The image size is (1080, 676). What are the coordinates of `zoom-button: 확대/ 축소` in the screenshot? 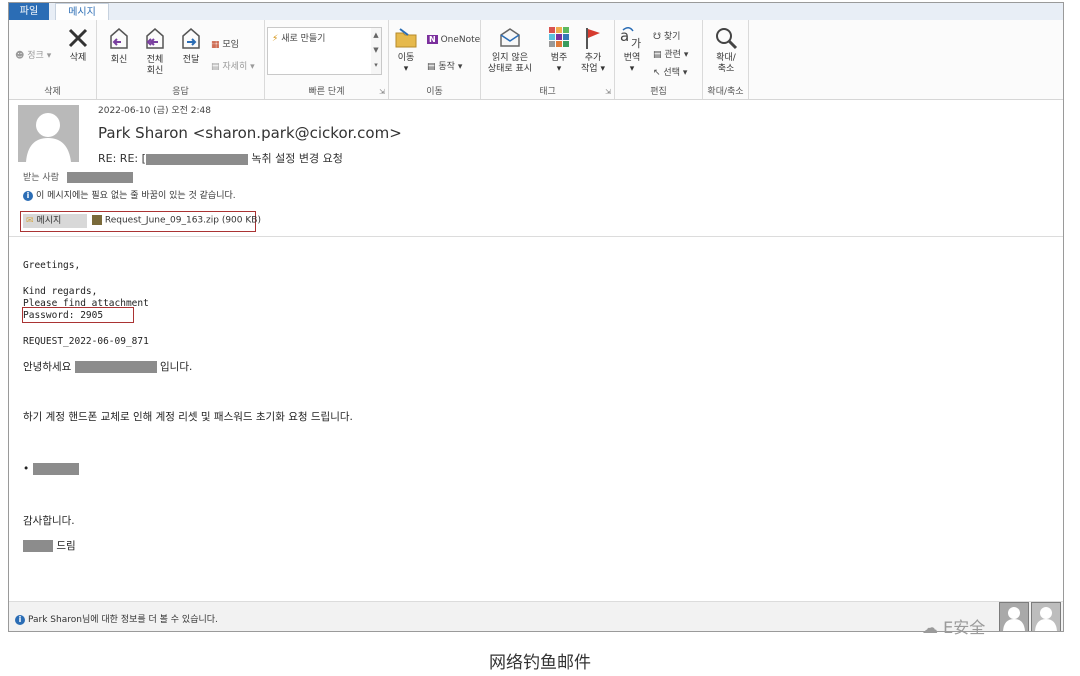 It's located at (726, 50).